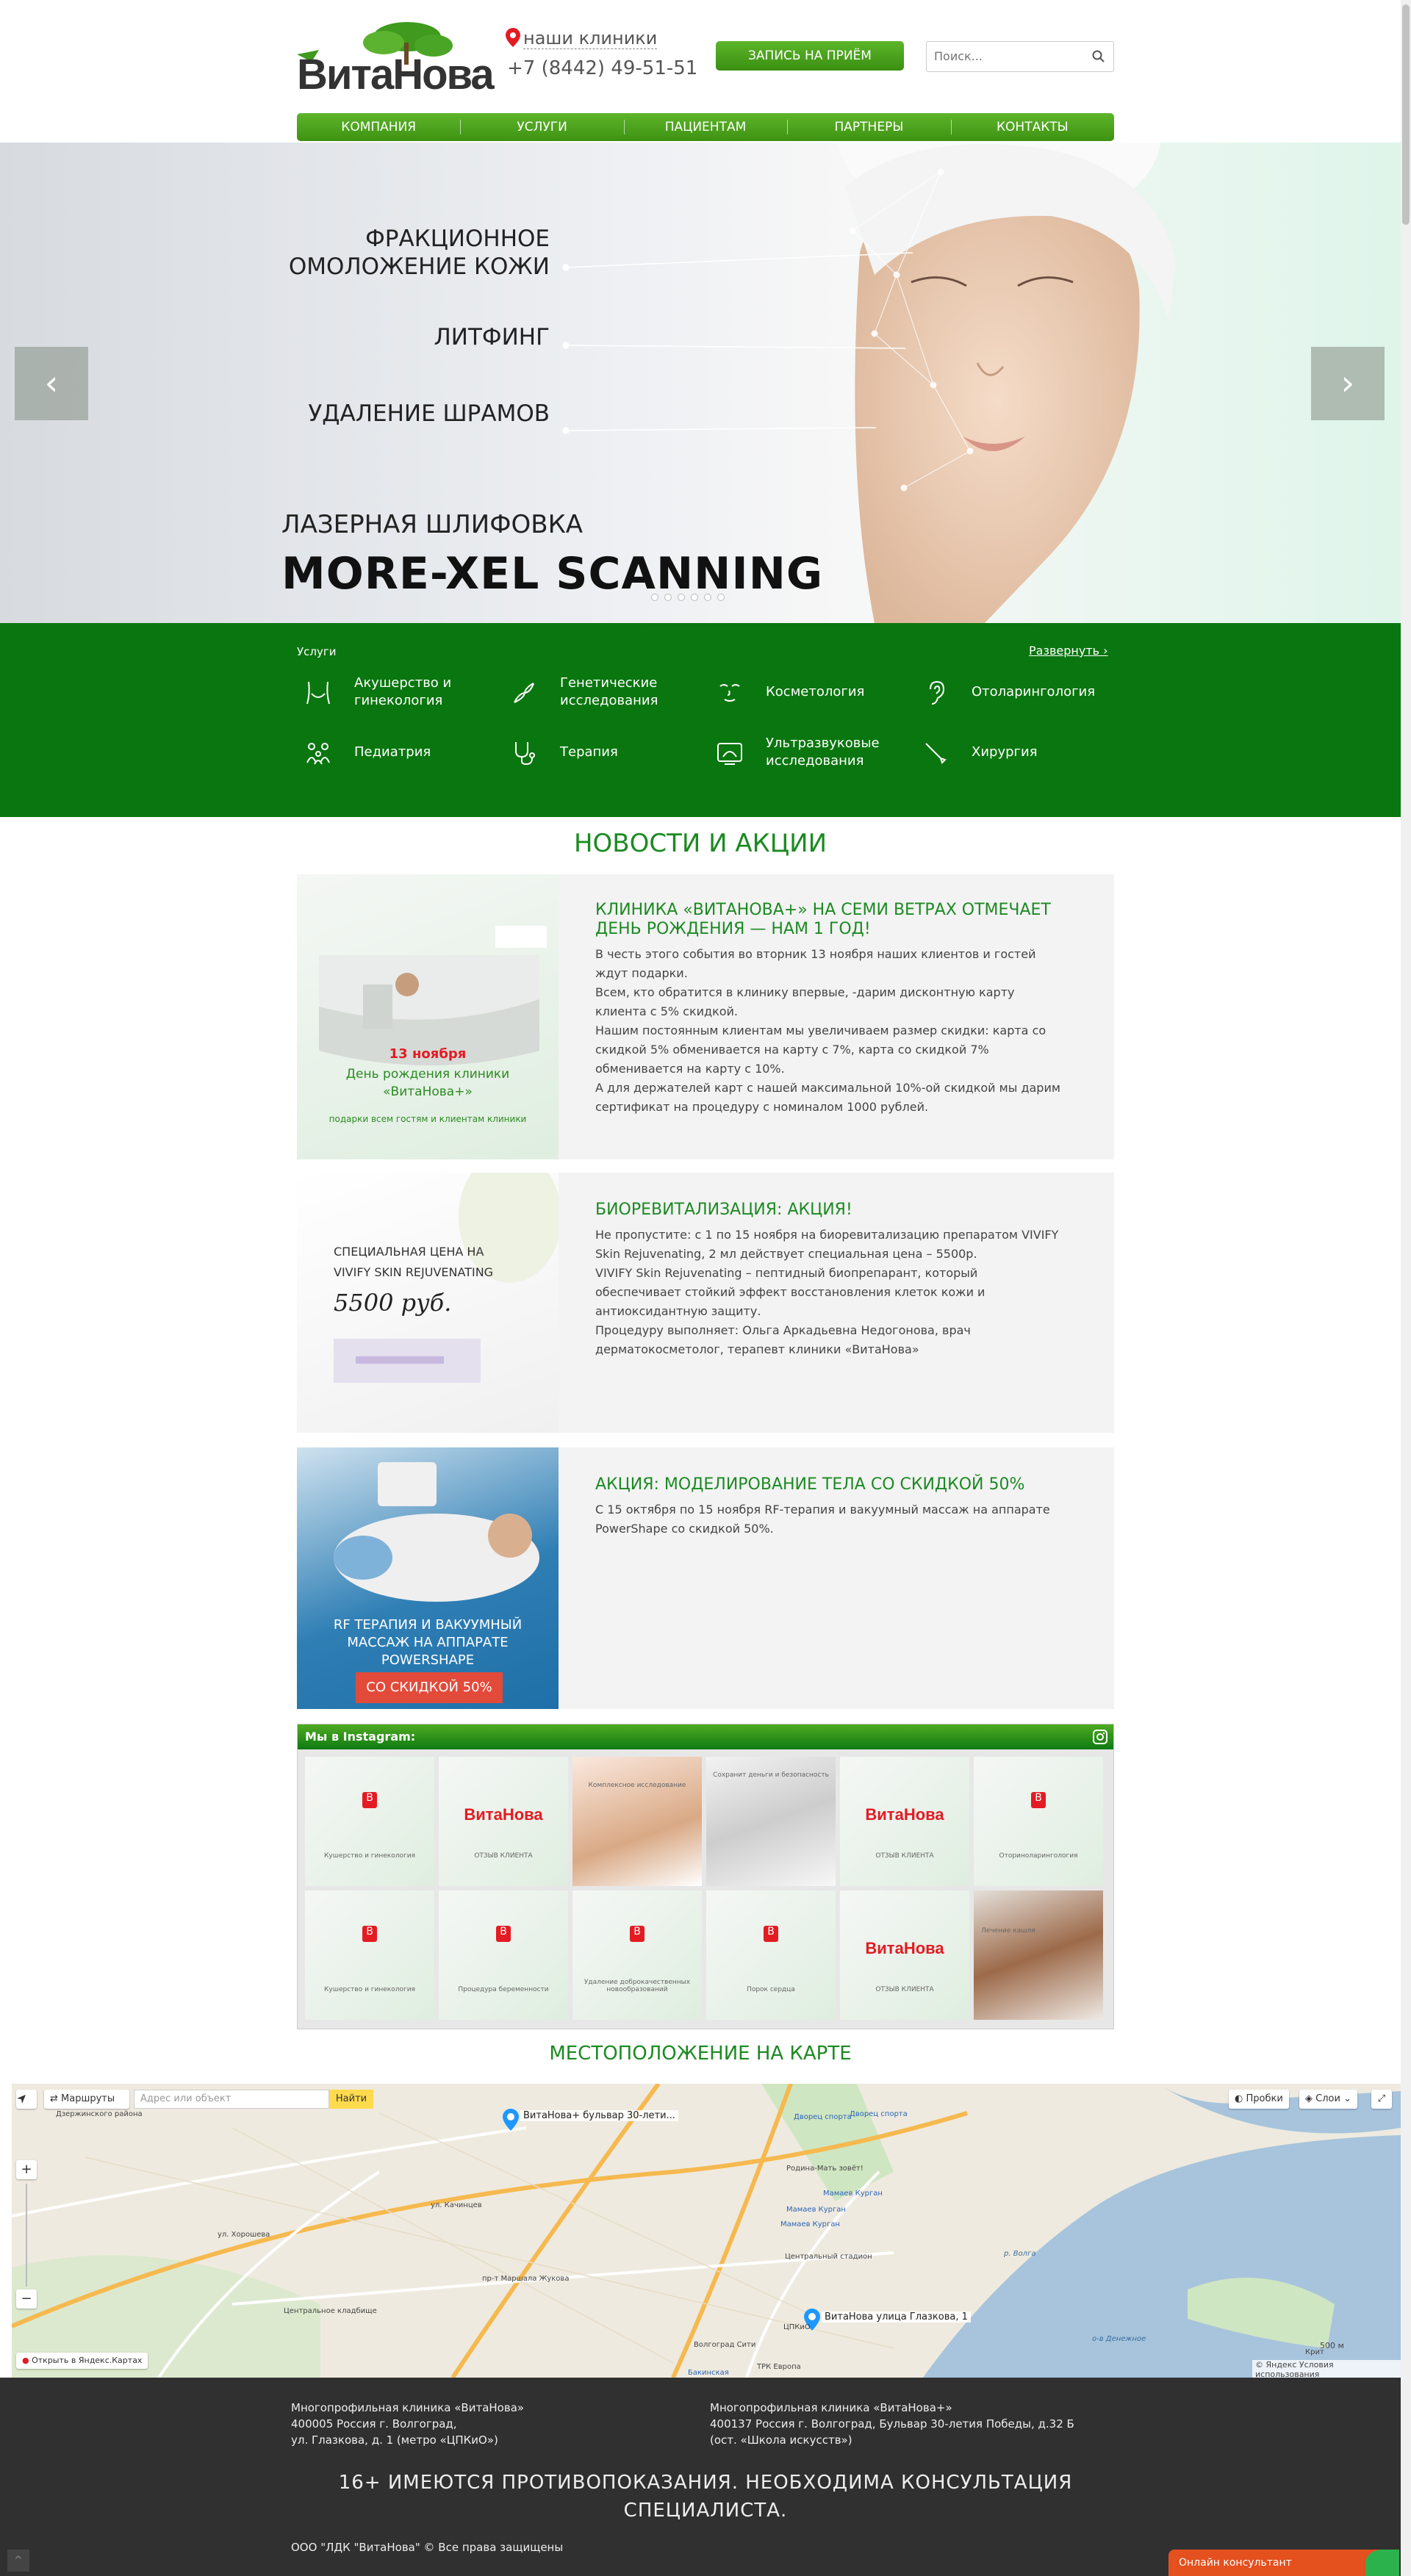 The width and height of the screenshot is (1411, 2576). I want to click on service-label: Педиатрия, so click(392, 752).